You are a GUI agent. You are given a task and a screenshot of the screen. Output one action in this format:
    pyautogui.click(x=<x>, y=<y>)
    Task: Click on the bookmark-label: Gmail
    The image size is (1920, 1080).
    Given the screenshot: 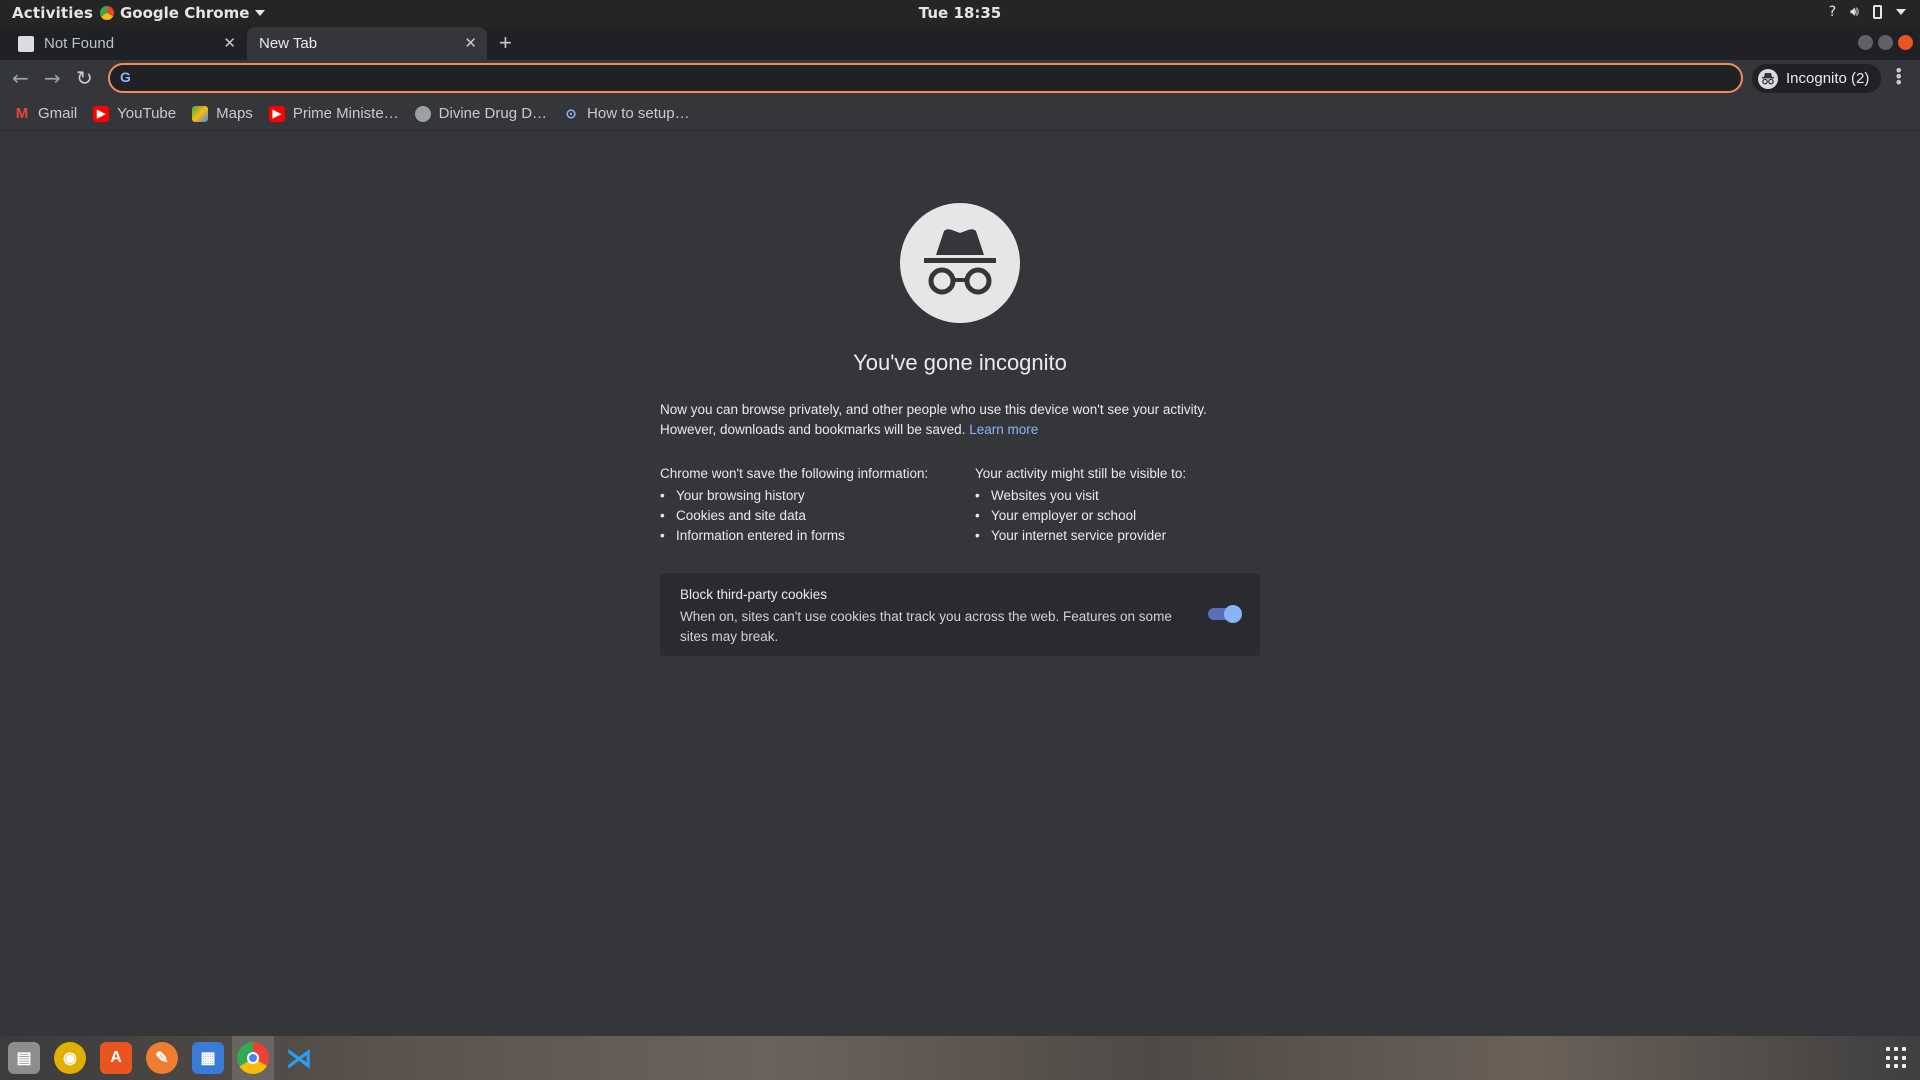 What is the action you would take?
    pyautogui.click(x=58, y=113)
    